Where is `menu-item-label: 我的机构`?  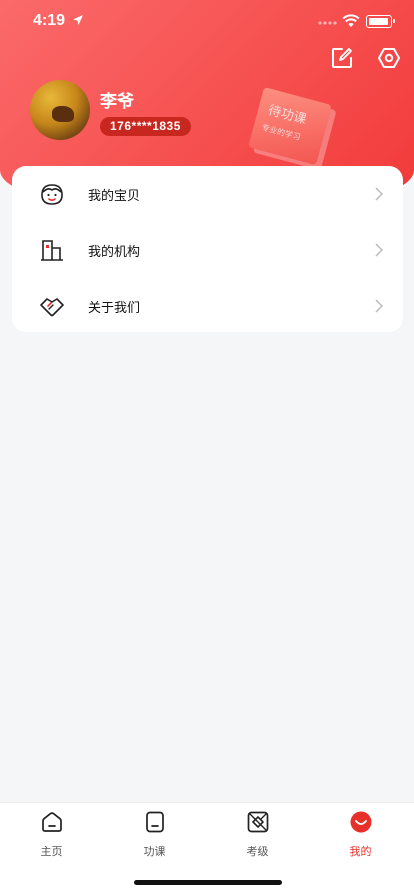
menu-item-label: 我的机构 is located at coordinates (114, 252).